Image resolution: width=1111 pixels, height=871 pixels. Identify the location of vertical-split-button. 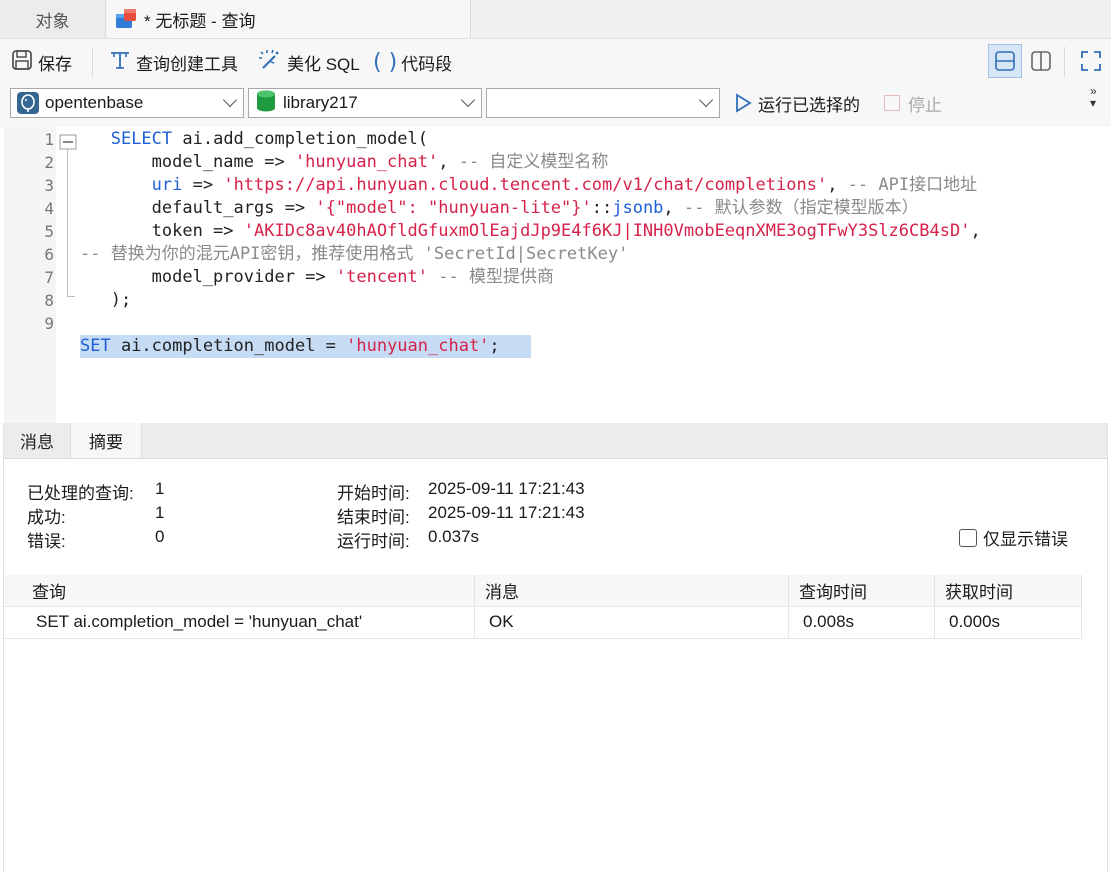
(1041, 61).